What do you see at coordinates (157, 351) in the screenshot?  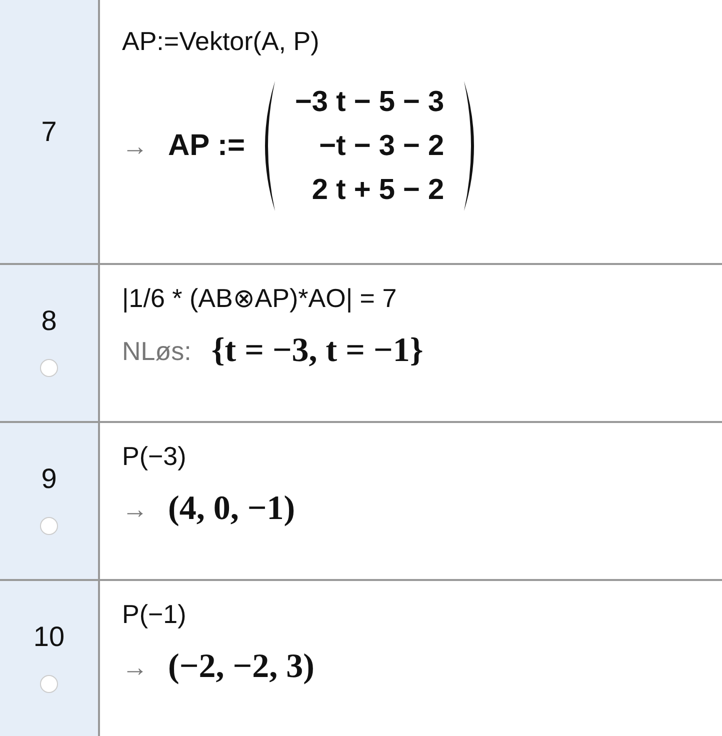 I see `solve-label: NLøs:` at bounding box center [157, 351].